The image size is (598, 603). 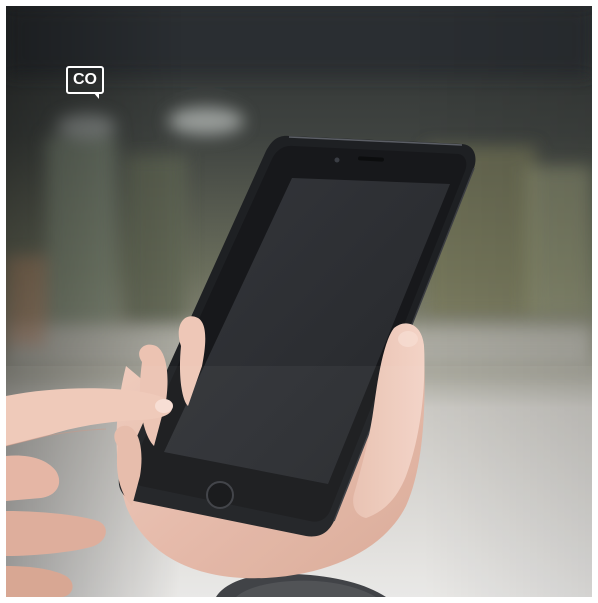 I want to click on front-camera, so click(x=337, y=160).